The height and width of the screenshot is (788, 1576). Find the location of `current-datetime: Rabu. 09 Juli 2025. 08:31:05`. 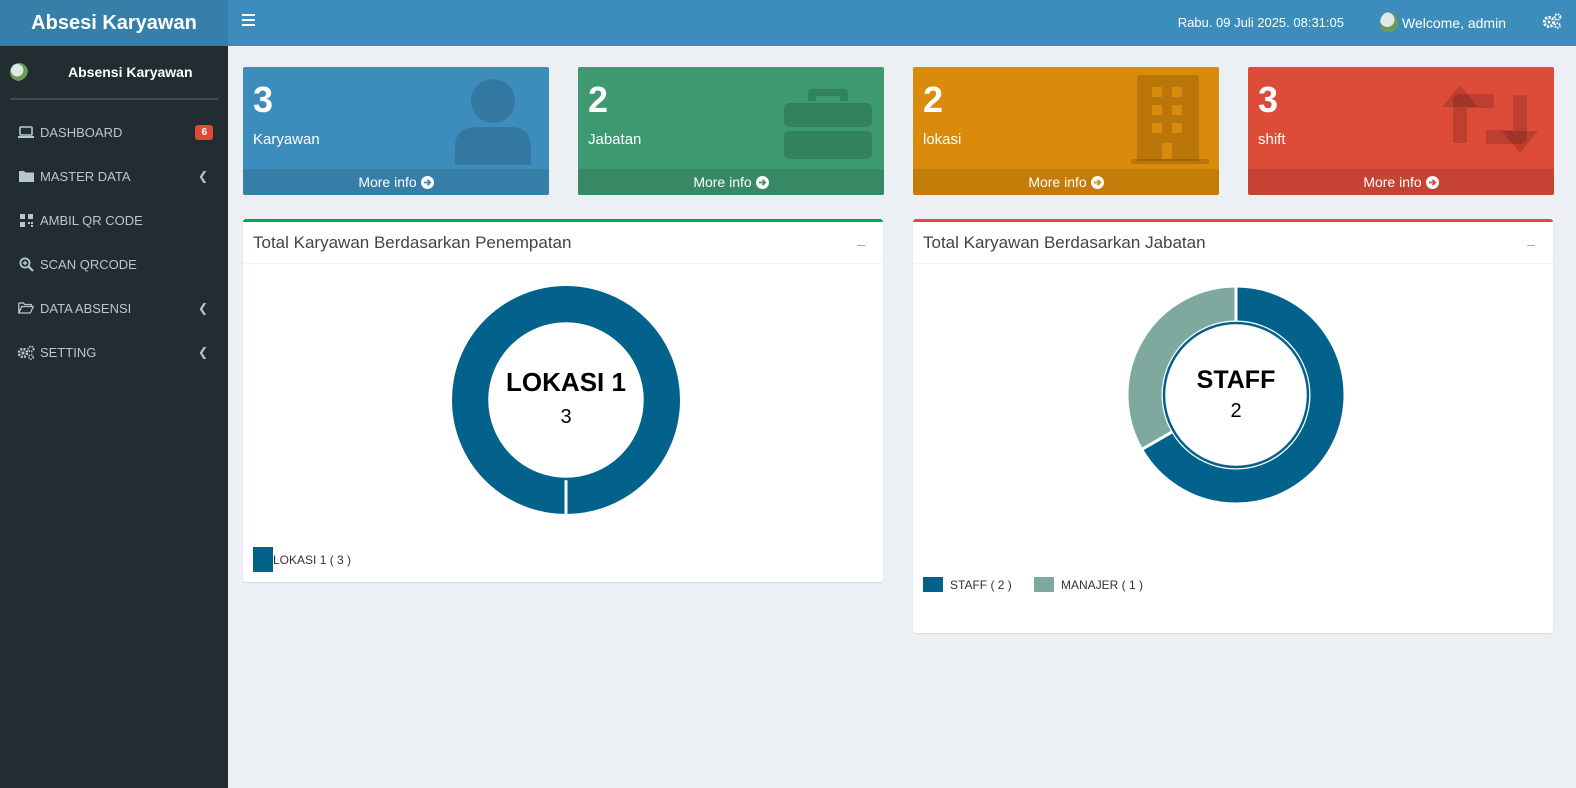

current-datetime: Rabu. 09 Juli 2025. 08:31:05 is located at coordinates (1260, 22).